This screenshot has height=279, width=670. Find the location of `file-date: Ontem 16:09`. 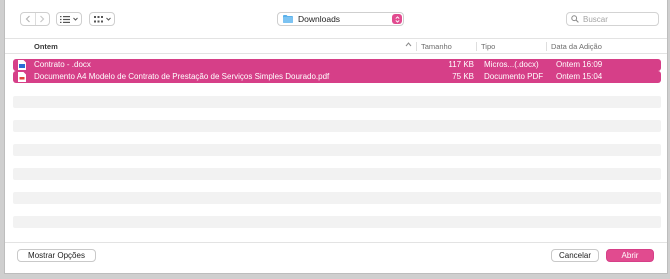

file-date: Ontem 16:09 is located at coordinates (579, 64).